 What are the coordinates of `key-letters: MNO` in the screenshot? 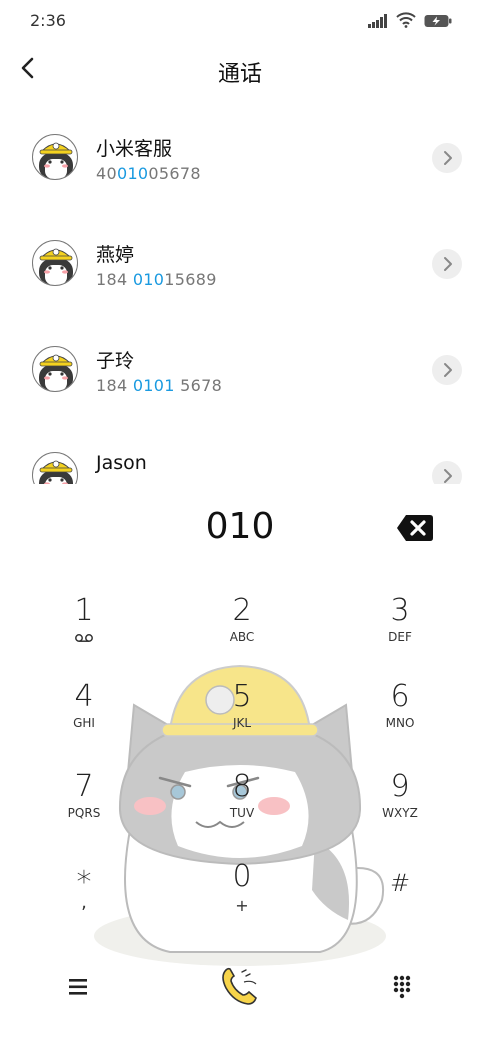 It's located at (400, 723).